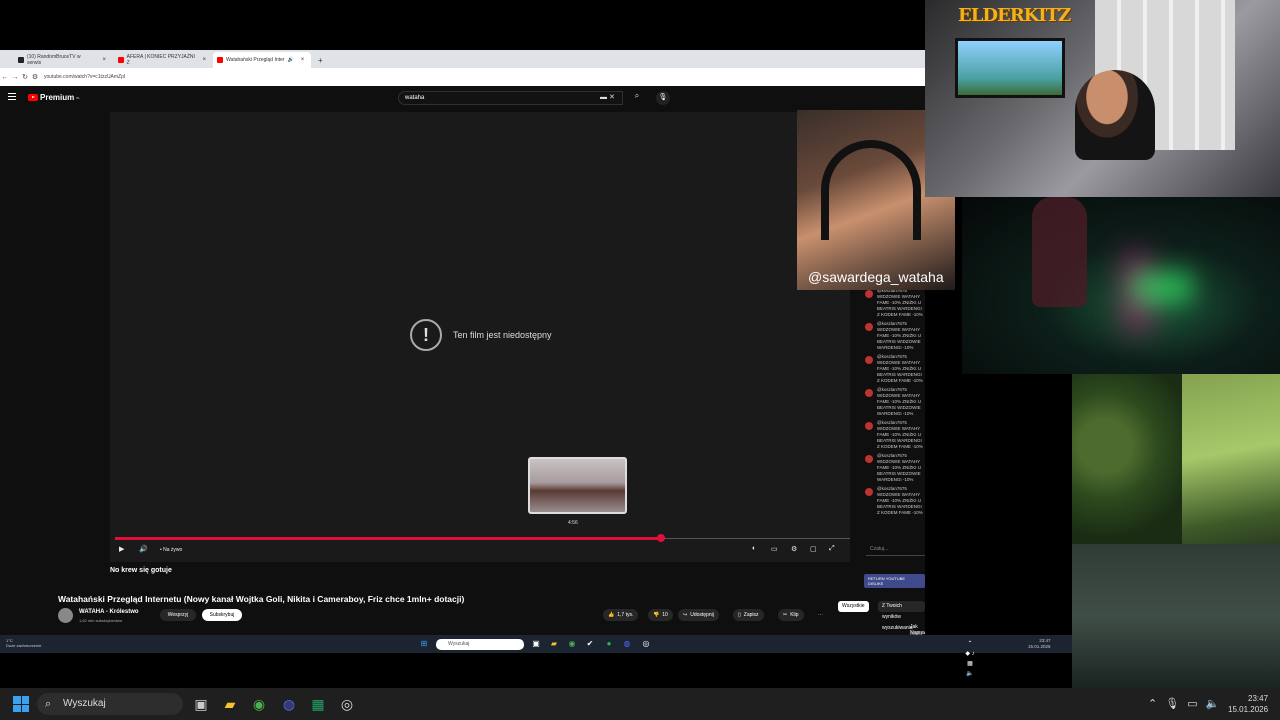 Image resolution: width=1280 pixels, height=720 pixels. I want to click on clip-button: ✂ Klip, so click(791, 615).